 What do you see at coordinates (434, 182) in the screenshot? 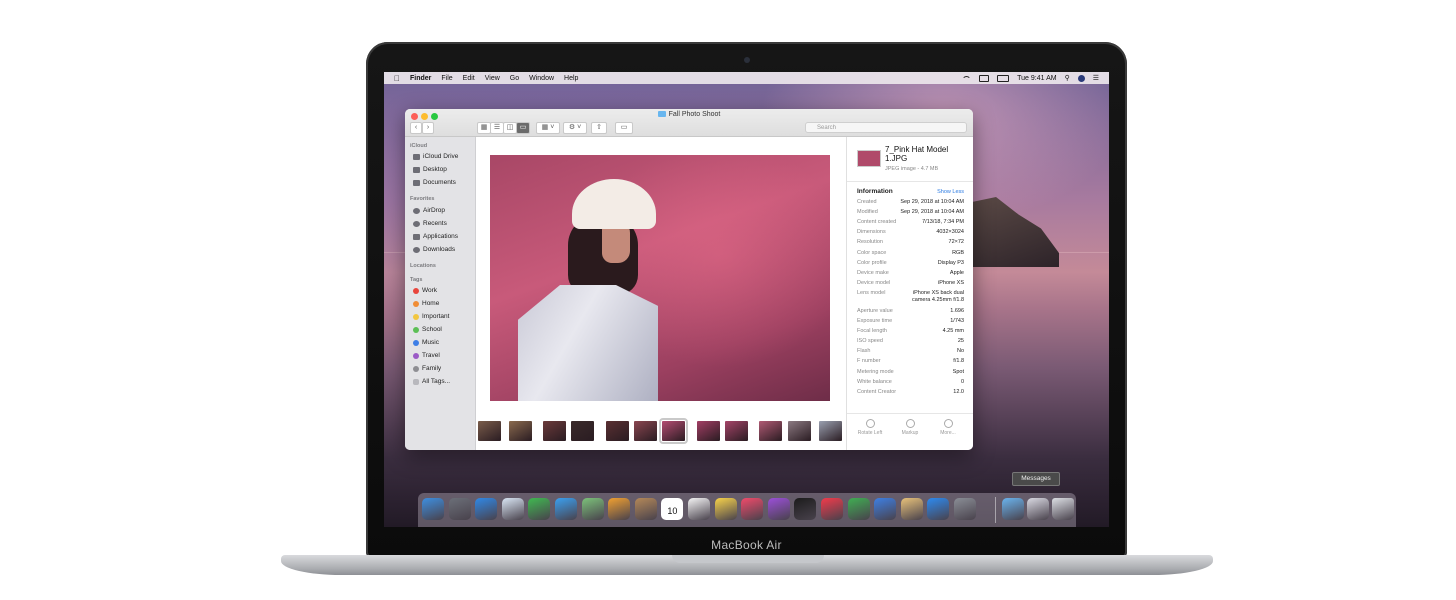
I see `sidebar-item-documents: Documents` at bounding box center [434, 182].